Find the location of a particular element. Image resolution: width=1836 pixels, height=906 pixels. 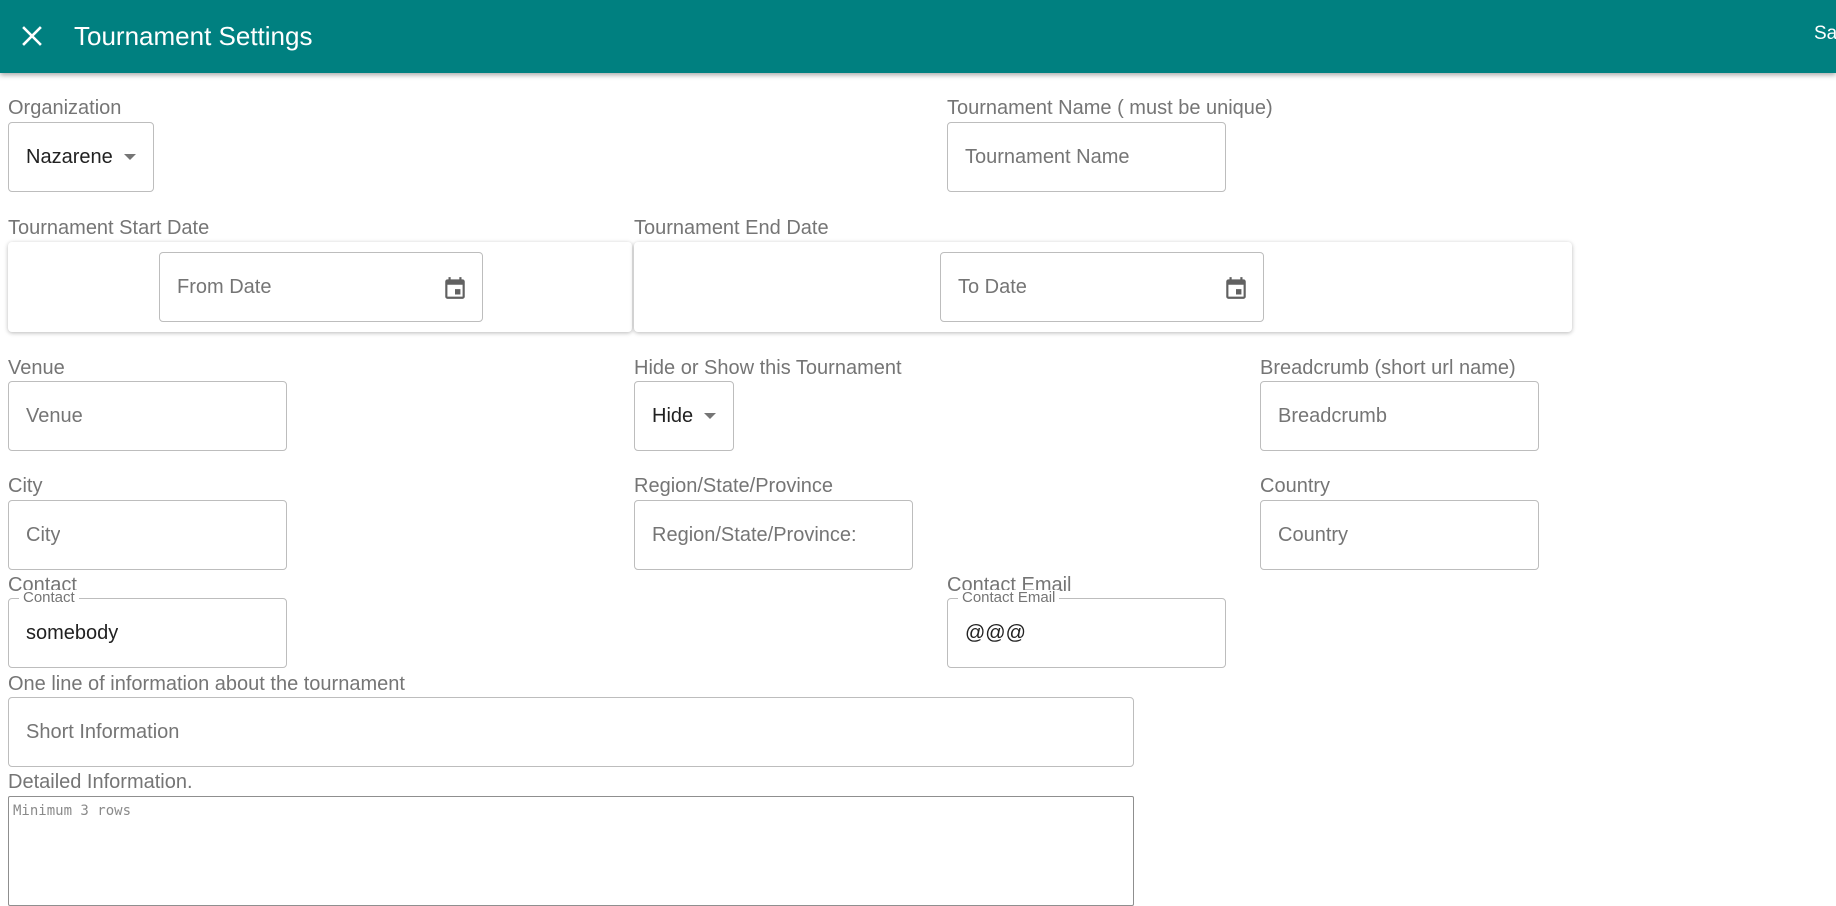

venue-placeholder: Venue is located at coordinates (54, 415).